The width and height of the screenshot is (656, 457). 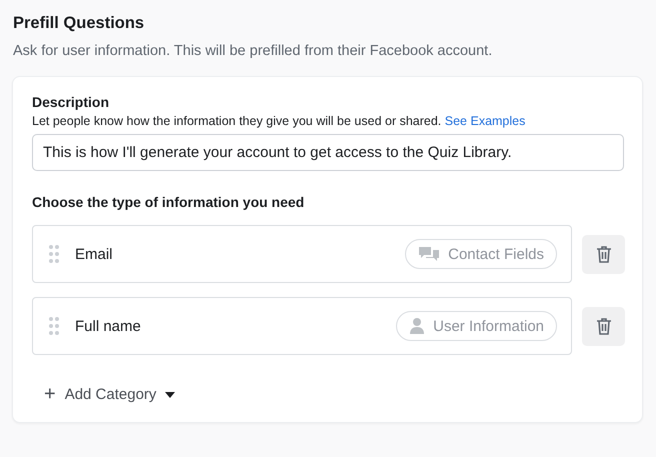 I want to click on category-tag: Contact Fields, so click(x=481, y=254).